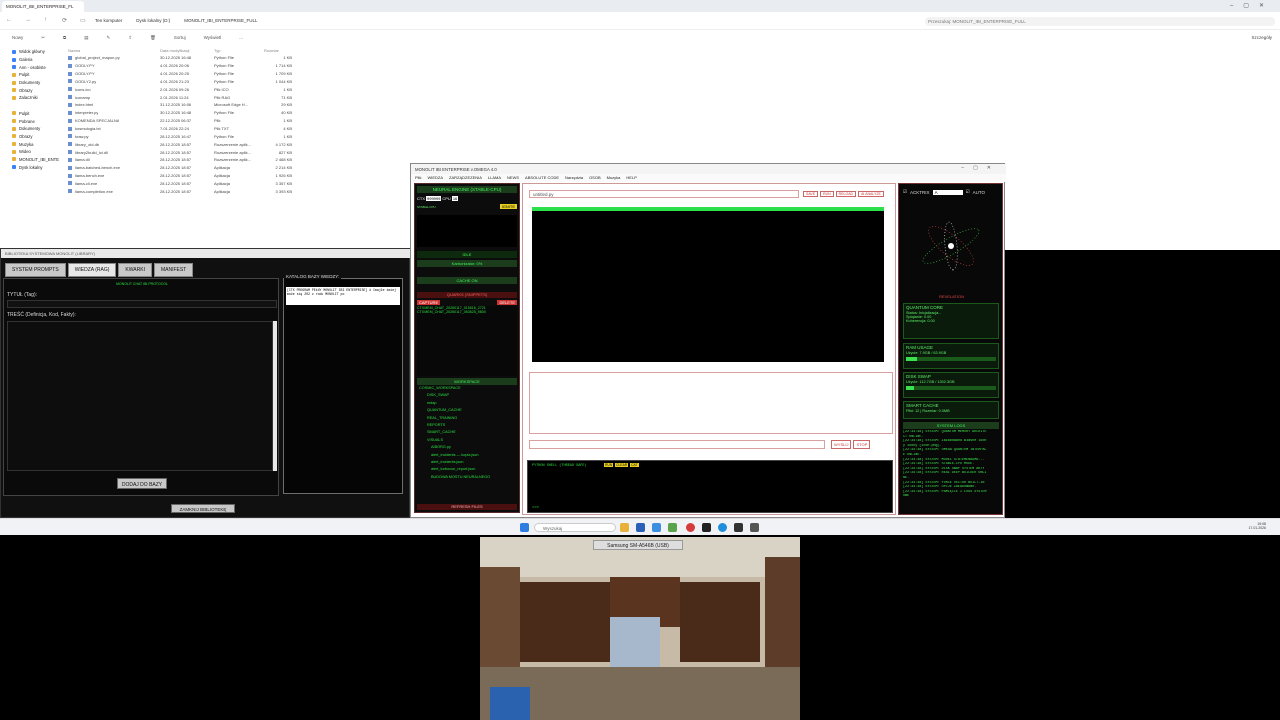  Describe the element at coordinates (109, 39) in the screenshot. I see `rename-icon: ✎` at that location.